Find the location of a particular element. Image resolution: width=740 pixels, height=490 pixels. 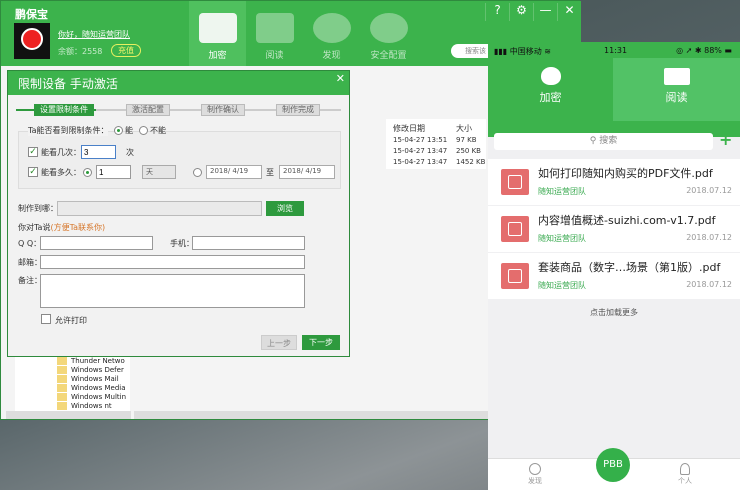

next-step-button: 下一步 is located at coordinates (321, 342).